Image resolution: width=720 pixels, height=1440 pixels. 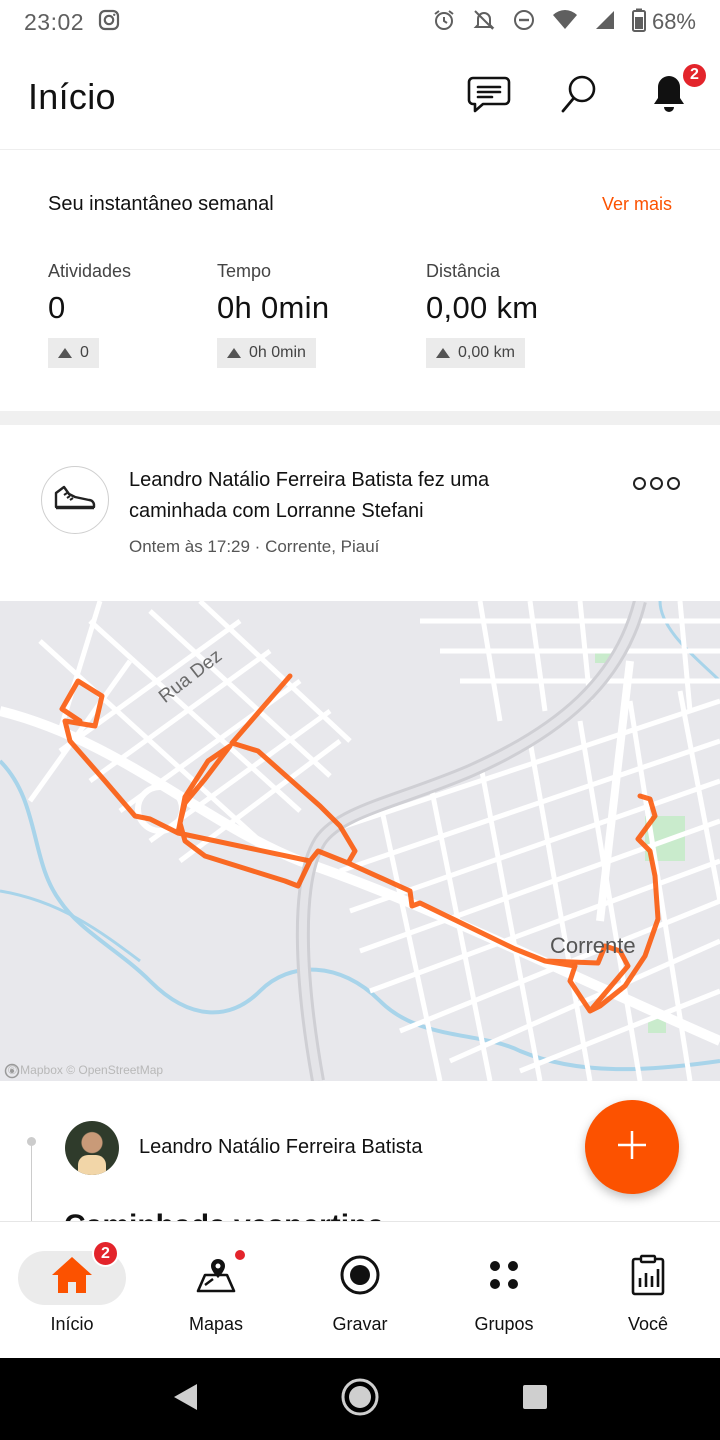 I want to click on alarm-icon, so click(x=444, y=22).